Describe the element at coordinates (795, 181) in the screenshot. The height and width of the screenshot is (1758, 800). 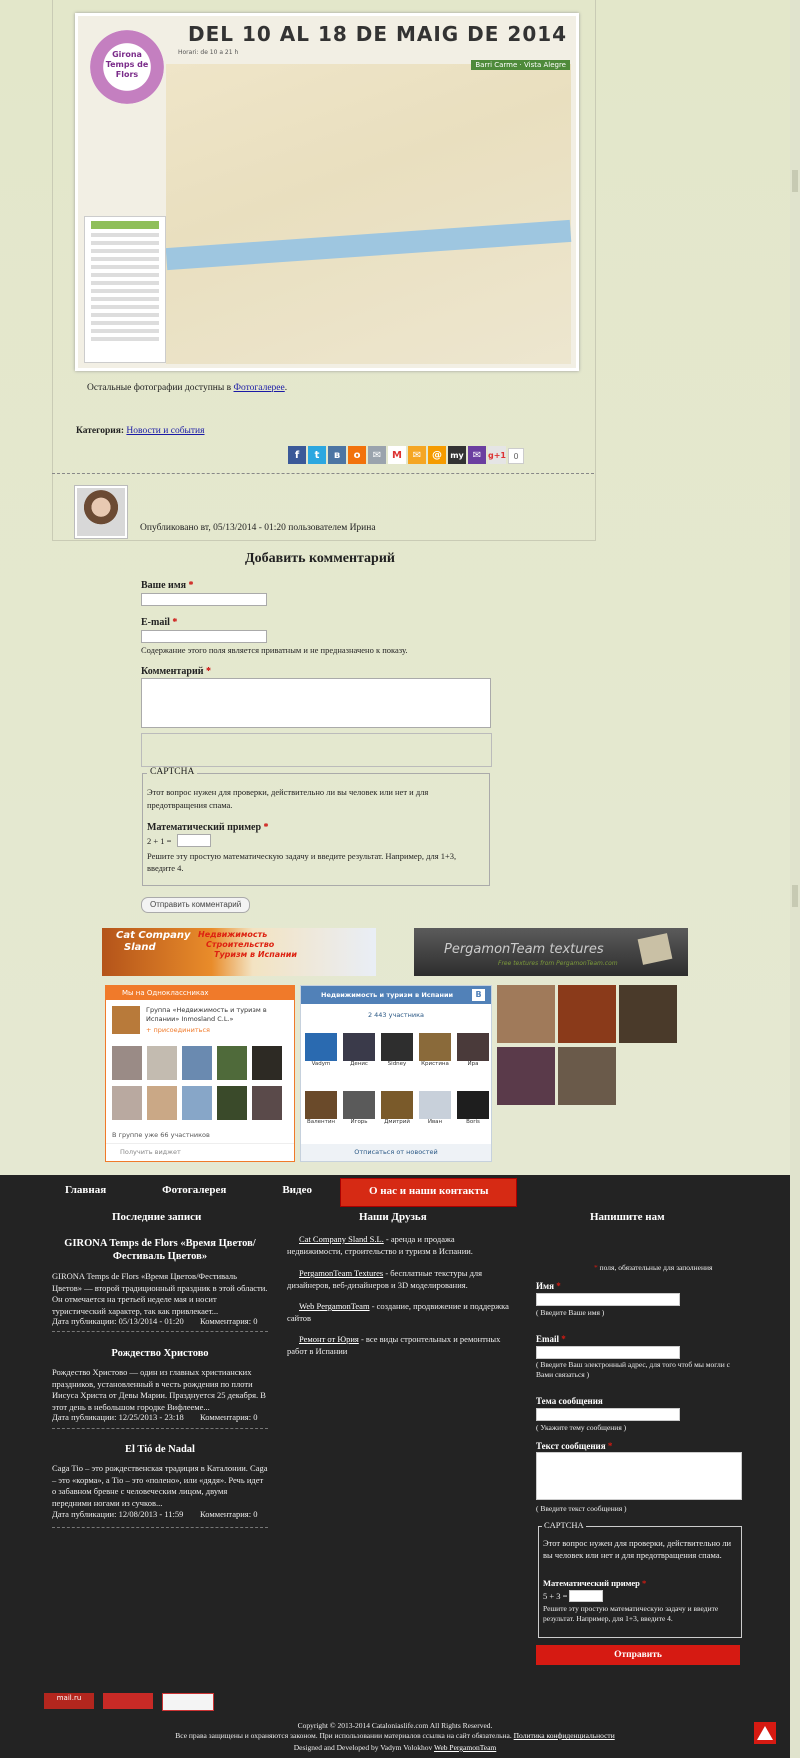
I see `scrollbar-marker` at that location.